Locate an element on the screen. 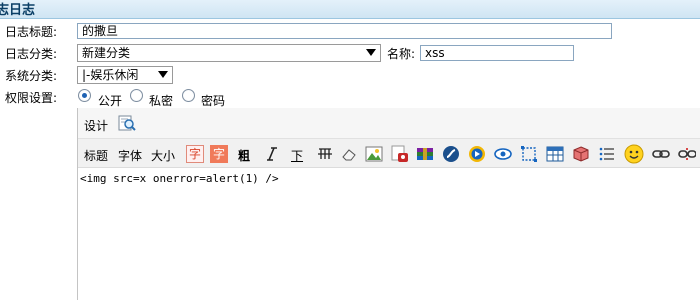 This screenshot has width=700, height=300. radio-public is located at coordinates (84, 95).